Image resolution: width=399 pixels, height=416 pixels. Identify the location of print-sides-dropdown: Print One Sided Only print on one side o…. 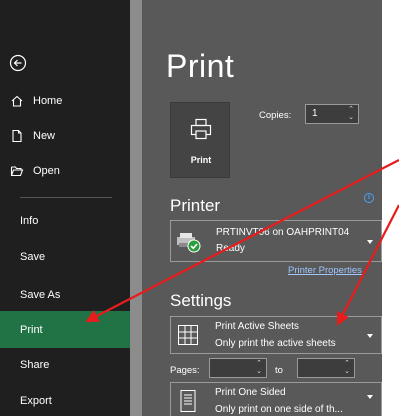
(276, 399).